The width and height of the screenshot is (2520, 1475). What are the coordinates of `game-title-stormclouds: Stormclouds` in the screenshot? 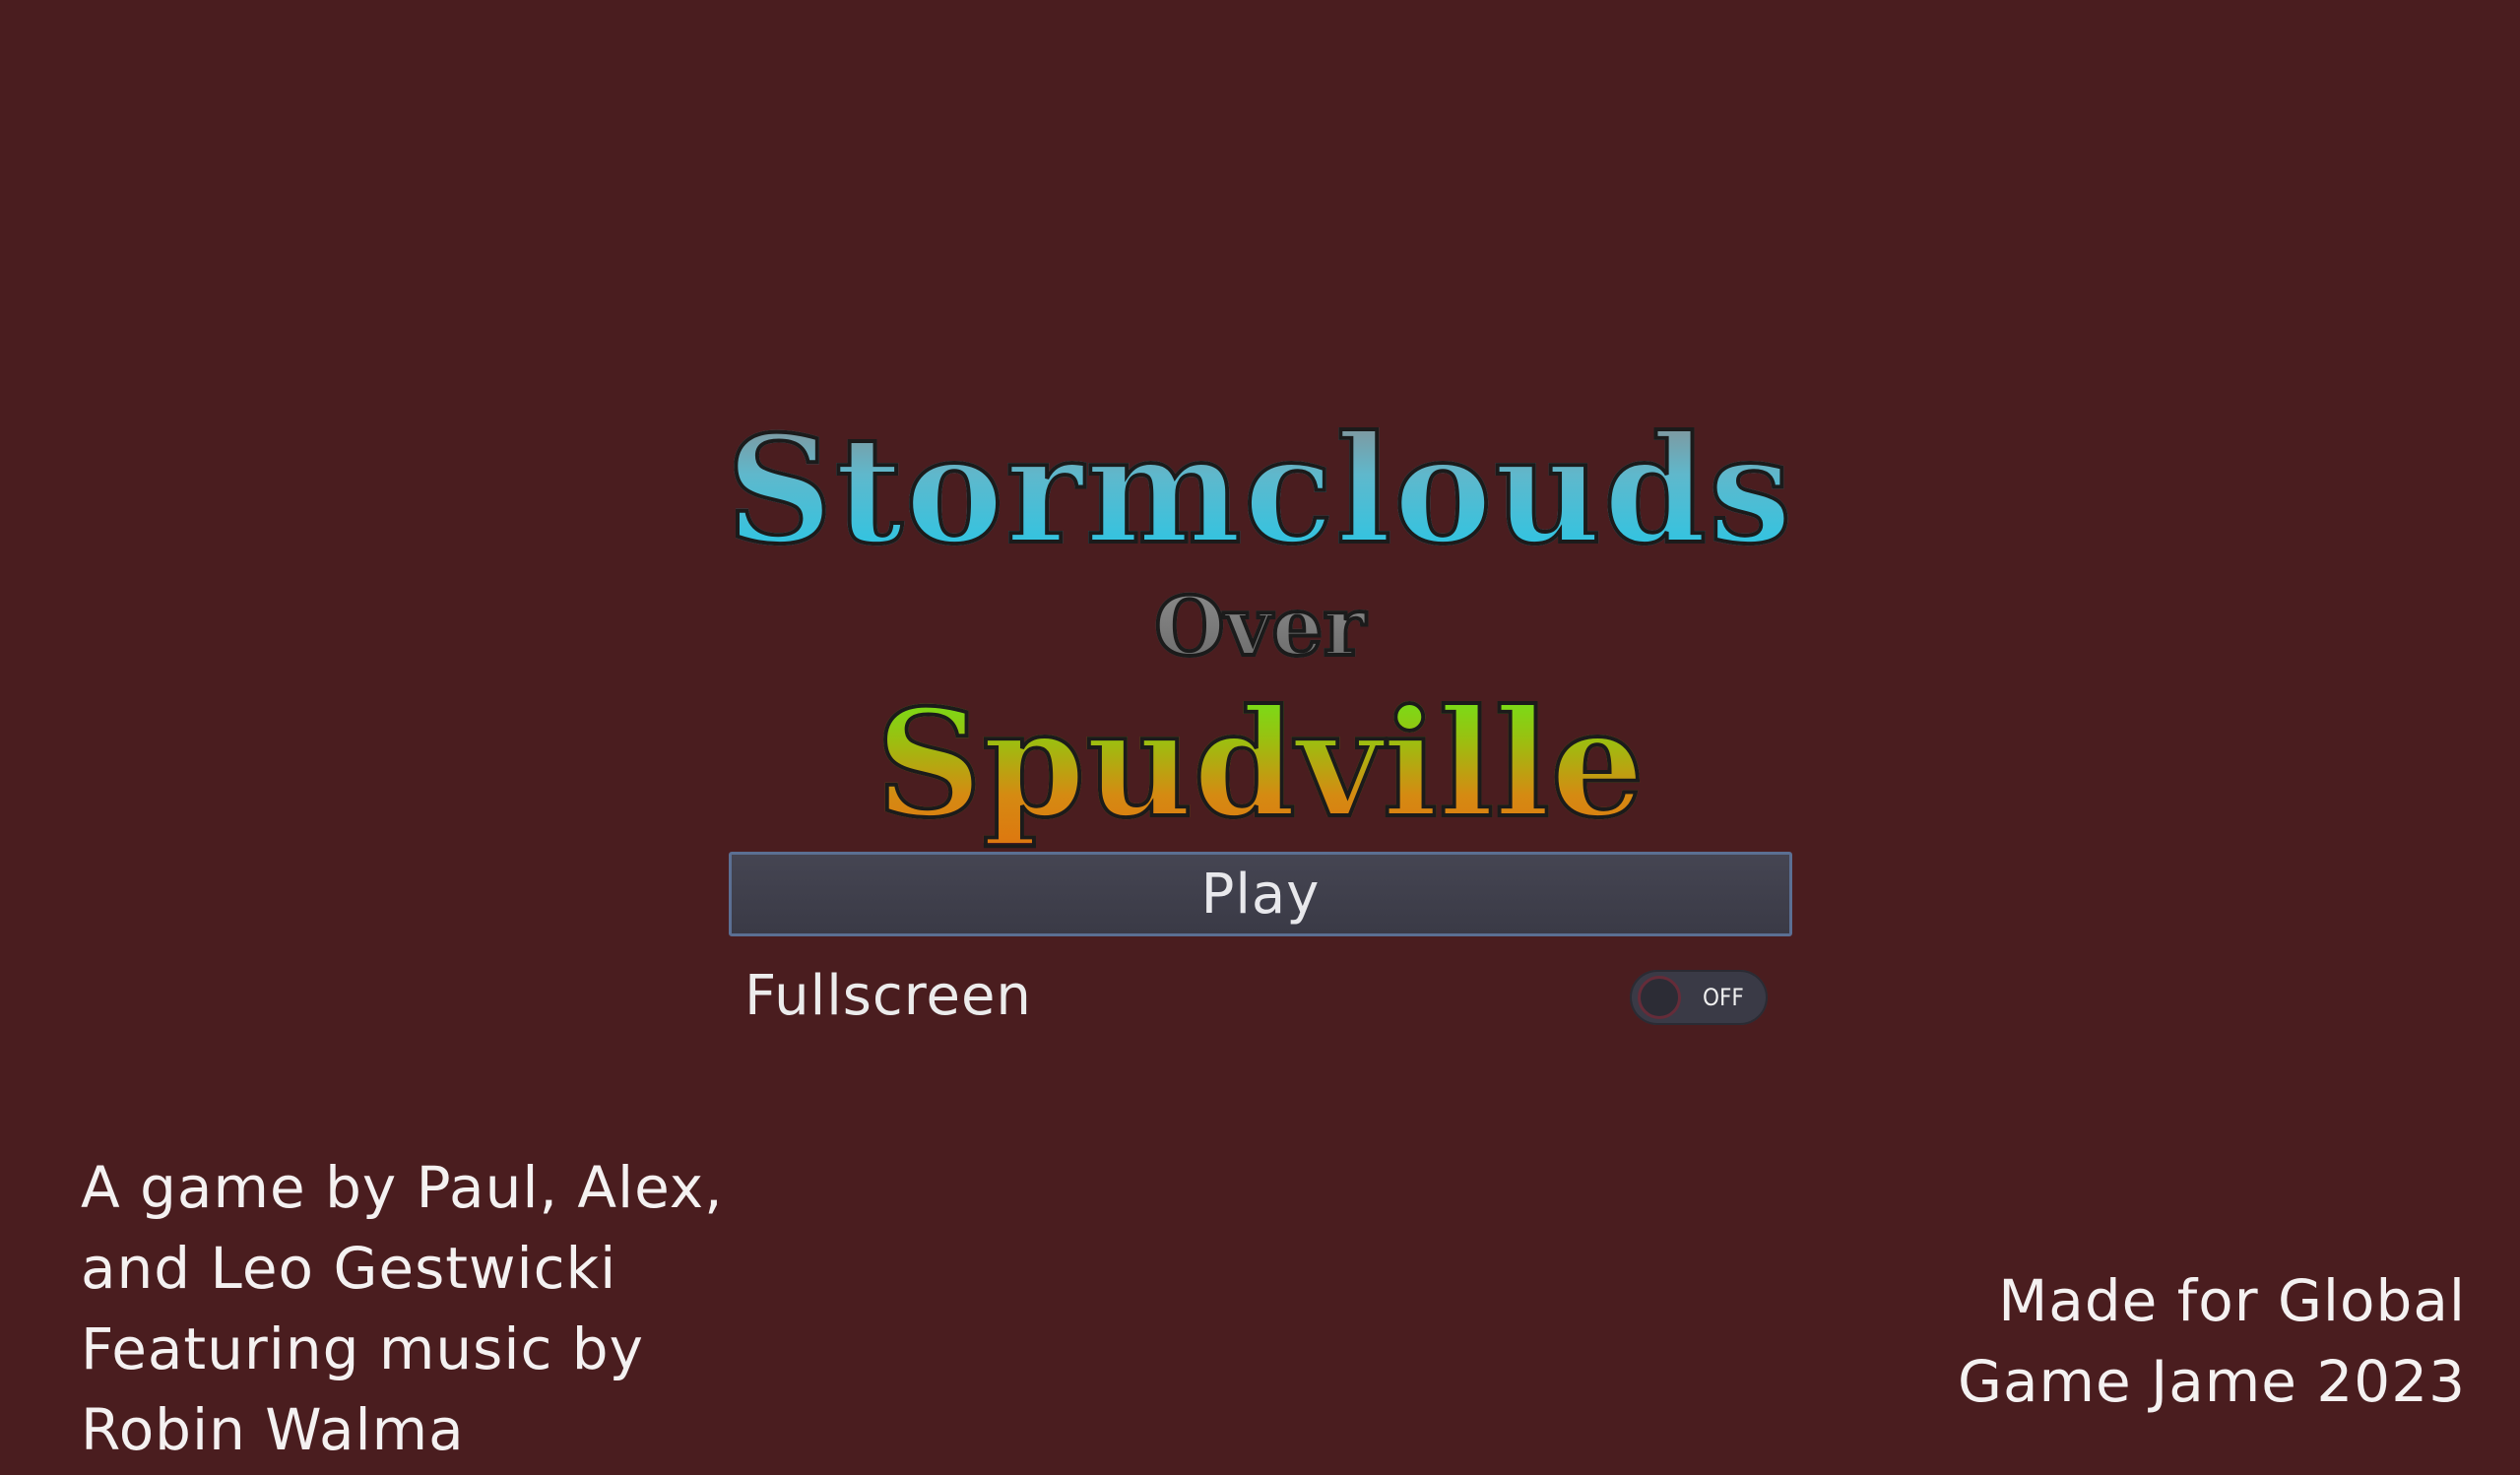 It's located at (1260, 490).